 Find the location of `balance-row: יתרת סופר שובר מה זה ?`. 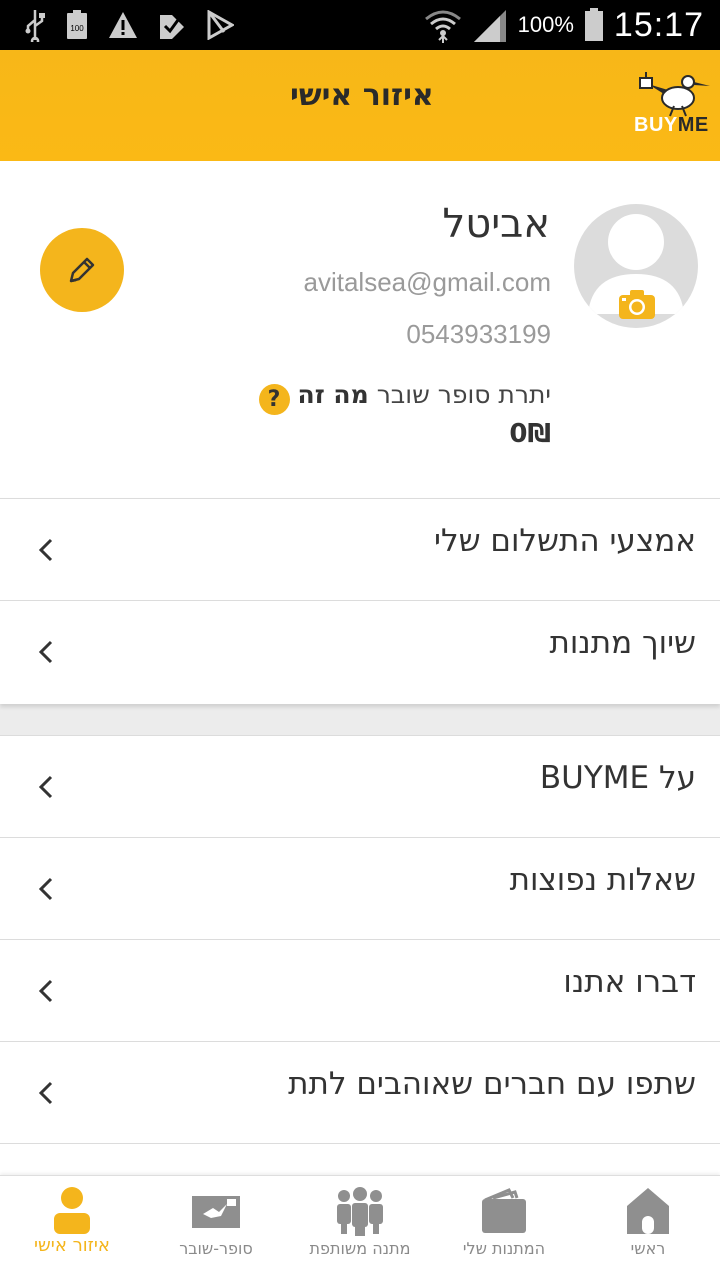

balance-row: יתרת סופר שובר מה זה ? is located at coordinates (404, 394).